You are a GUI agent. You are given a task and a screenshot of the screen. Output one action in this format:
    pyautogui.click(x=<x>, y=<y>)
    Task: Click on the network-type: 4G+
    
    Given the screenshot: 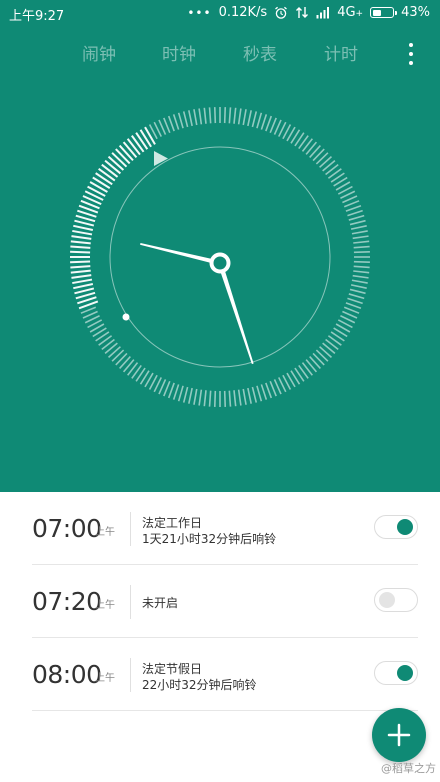 What is the action you would take?
    pyautogui.click(x=350, y=12)
    